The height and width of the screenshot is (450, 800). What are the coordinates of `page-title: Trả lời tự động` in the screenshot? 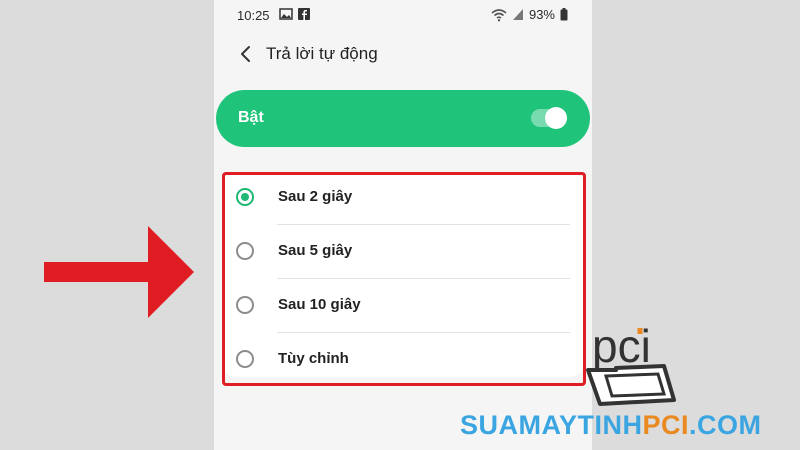 It's located at (322, 53).